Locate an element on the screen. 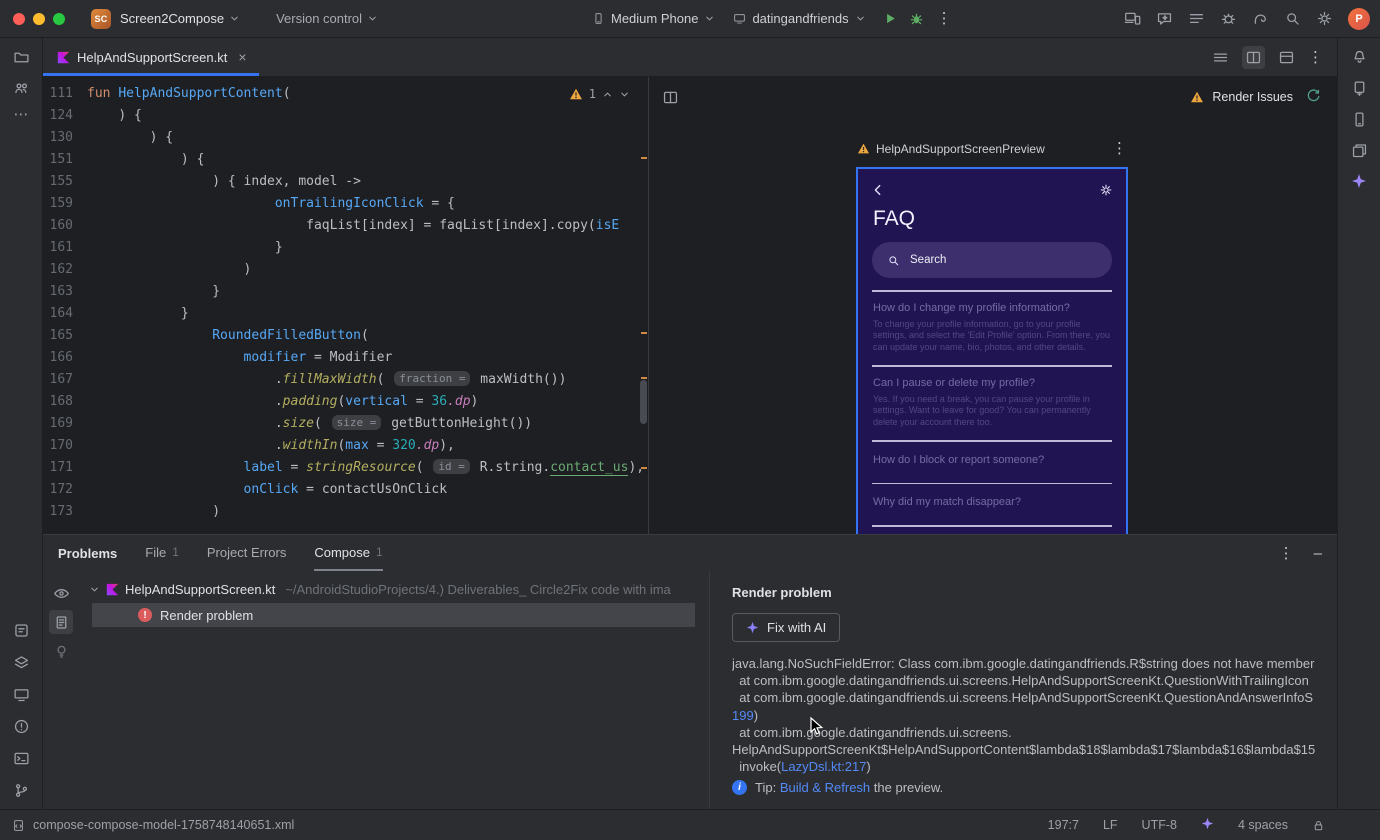 The height and width of the screenshot is (840, 1380). list-icon is located at coordinates (1220, 57).